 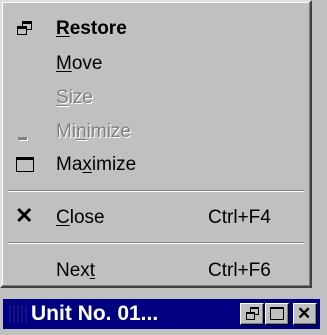 I want to click on menu-item-label: Close, so click(x=80, y=217).